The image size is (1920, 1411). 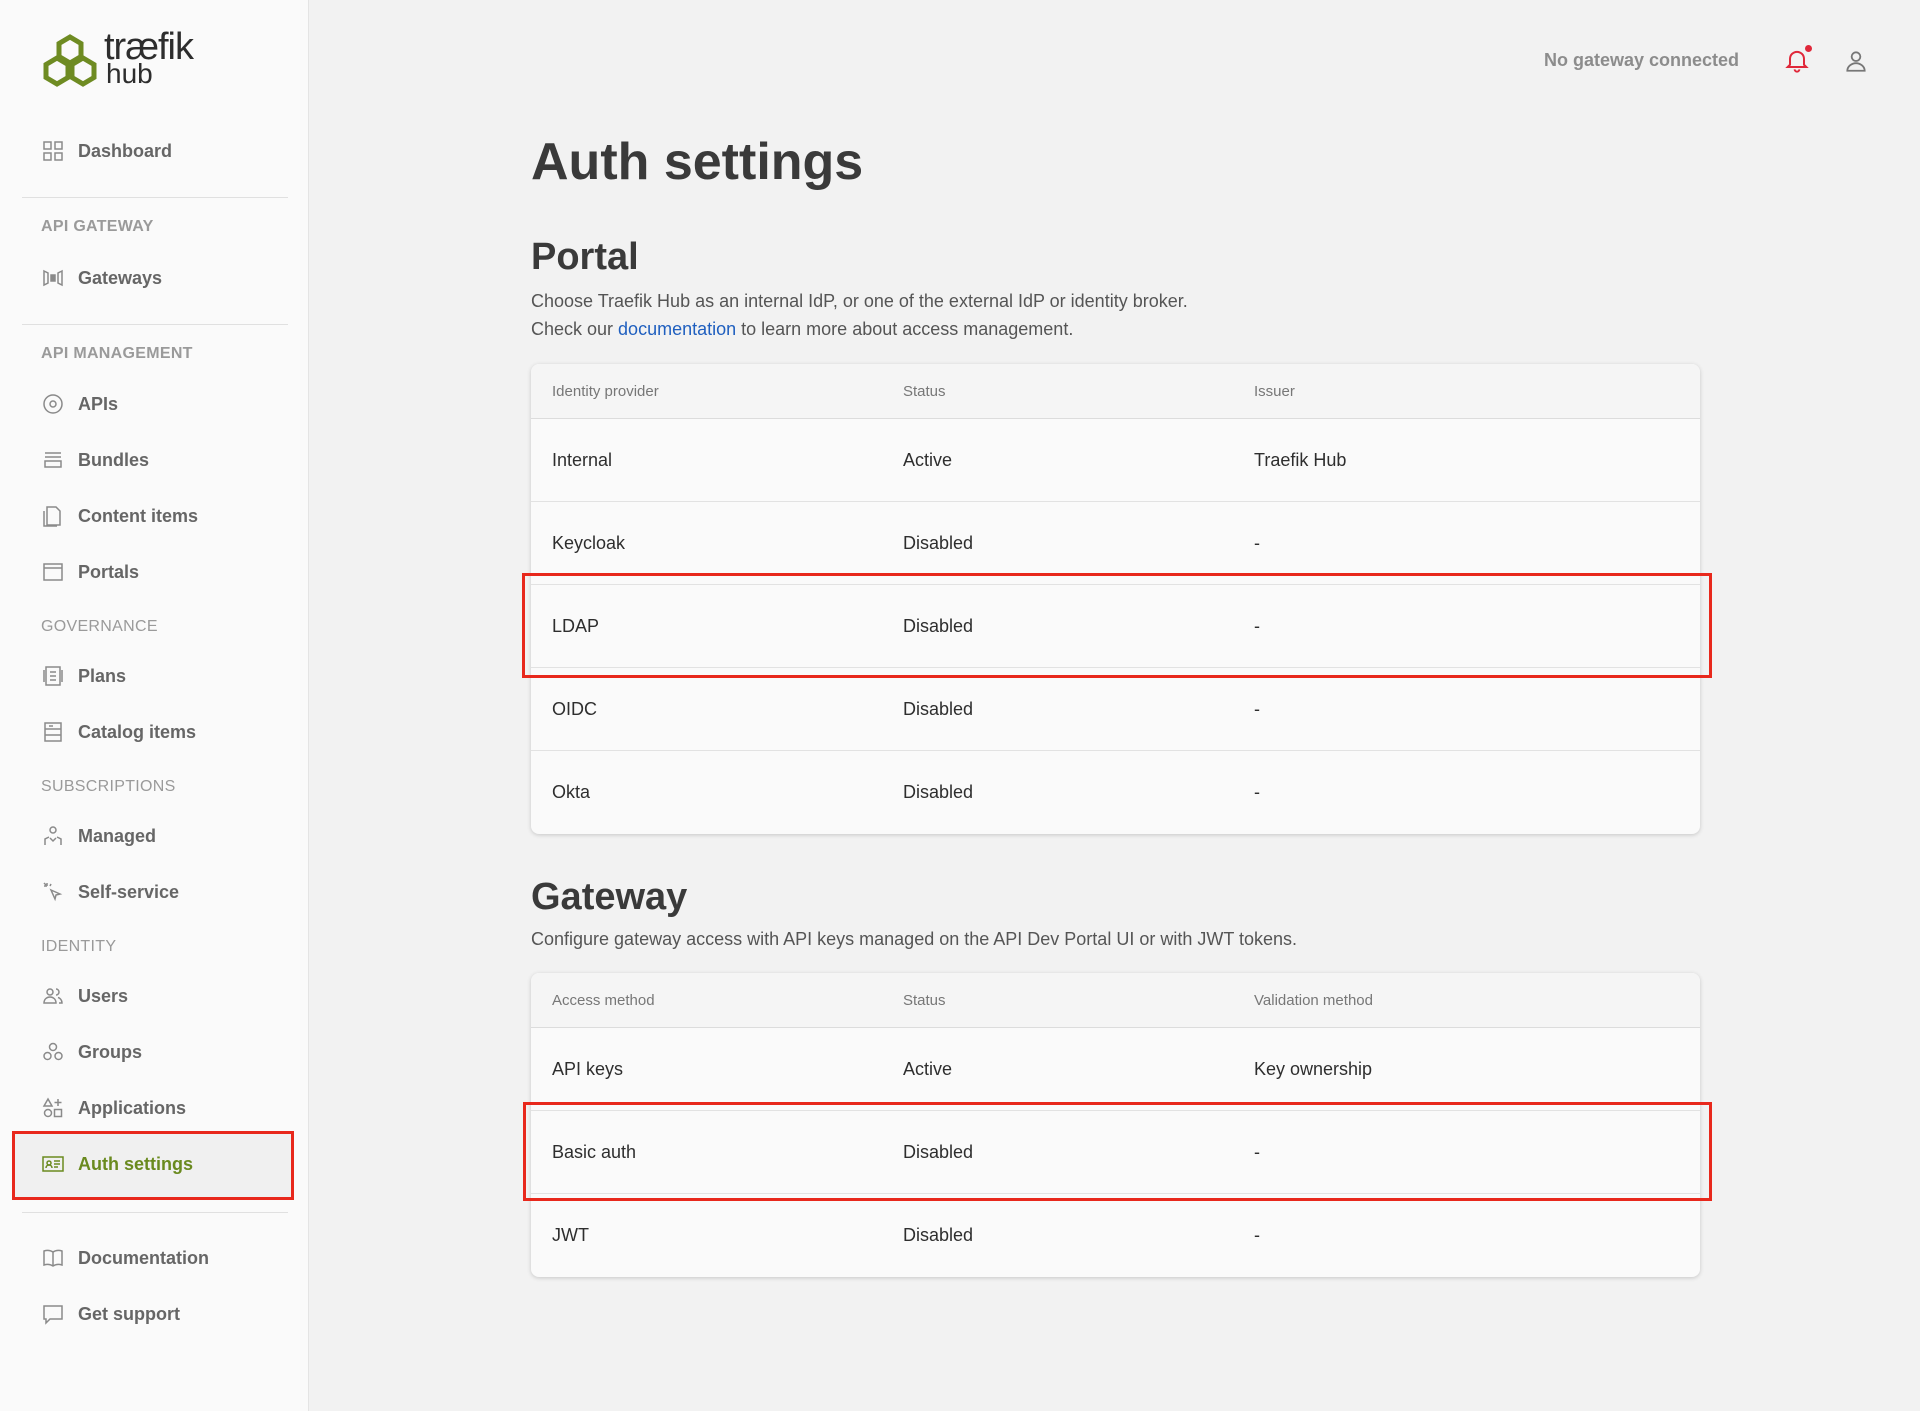 I want to click on section-label-subscriptions: SUBSCRIPTIONS, so click(x=108, y=786).